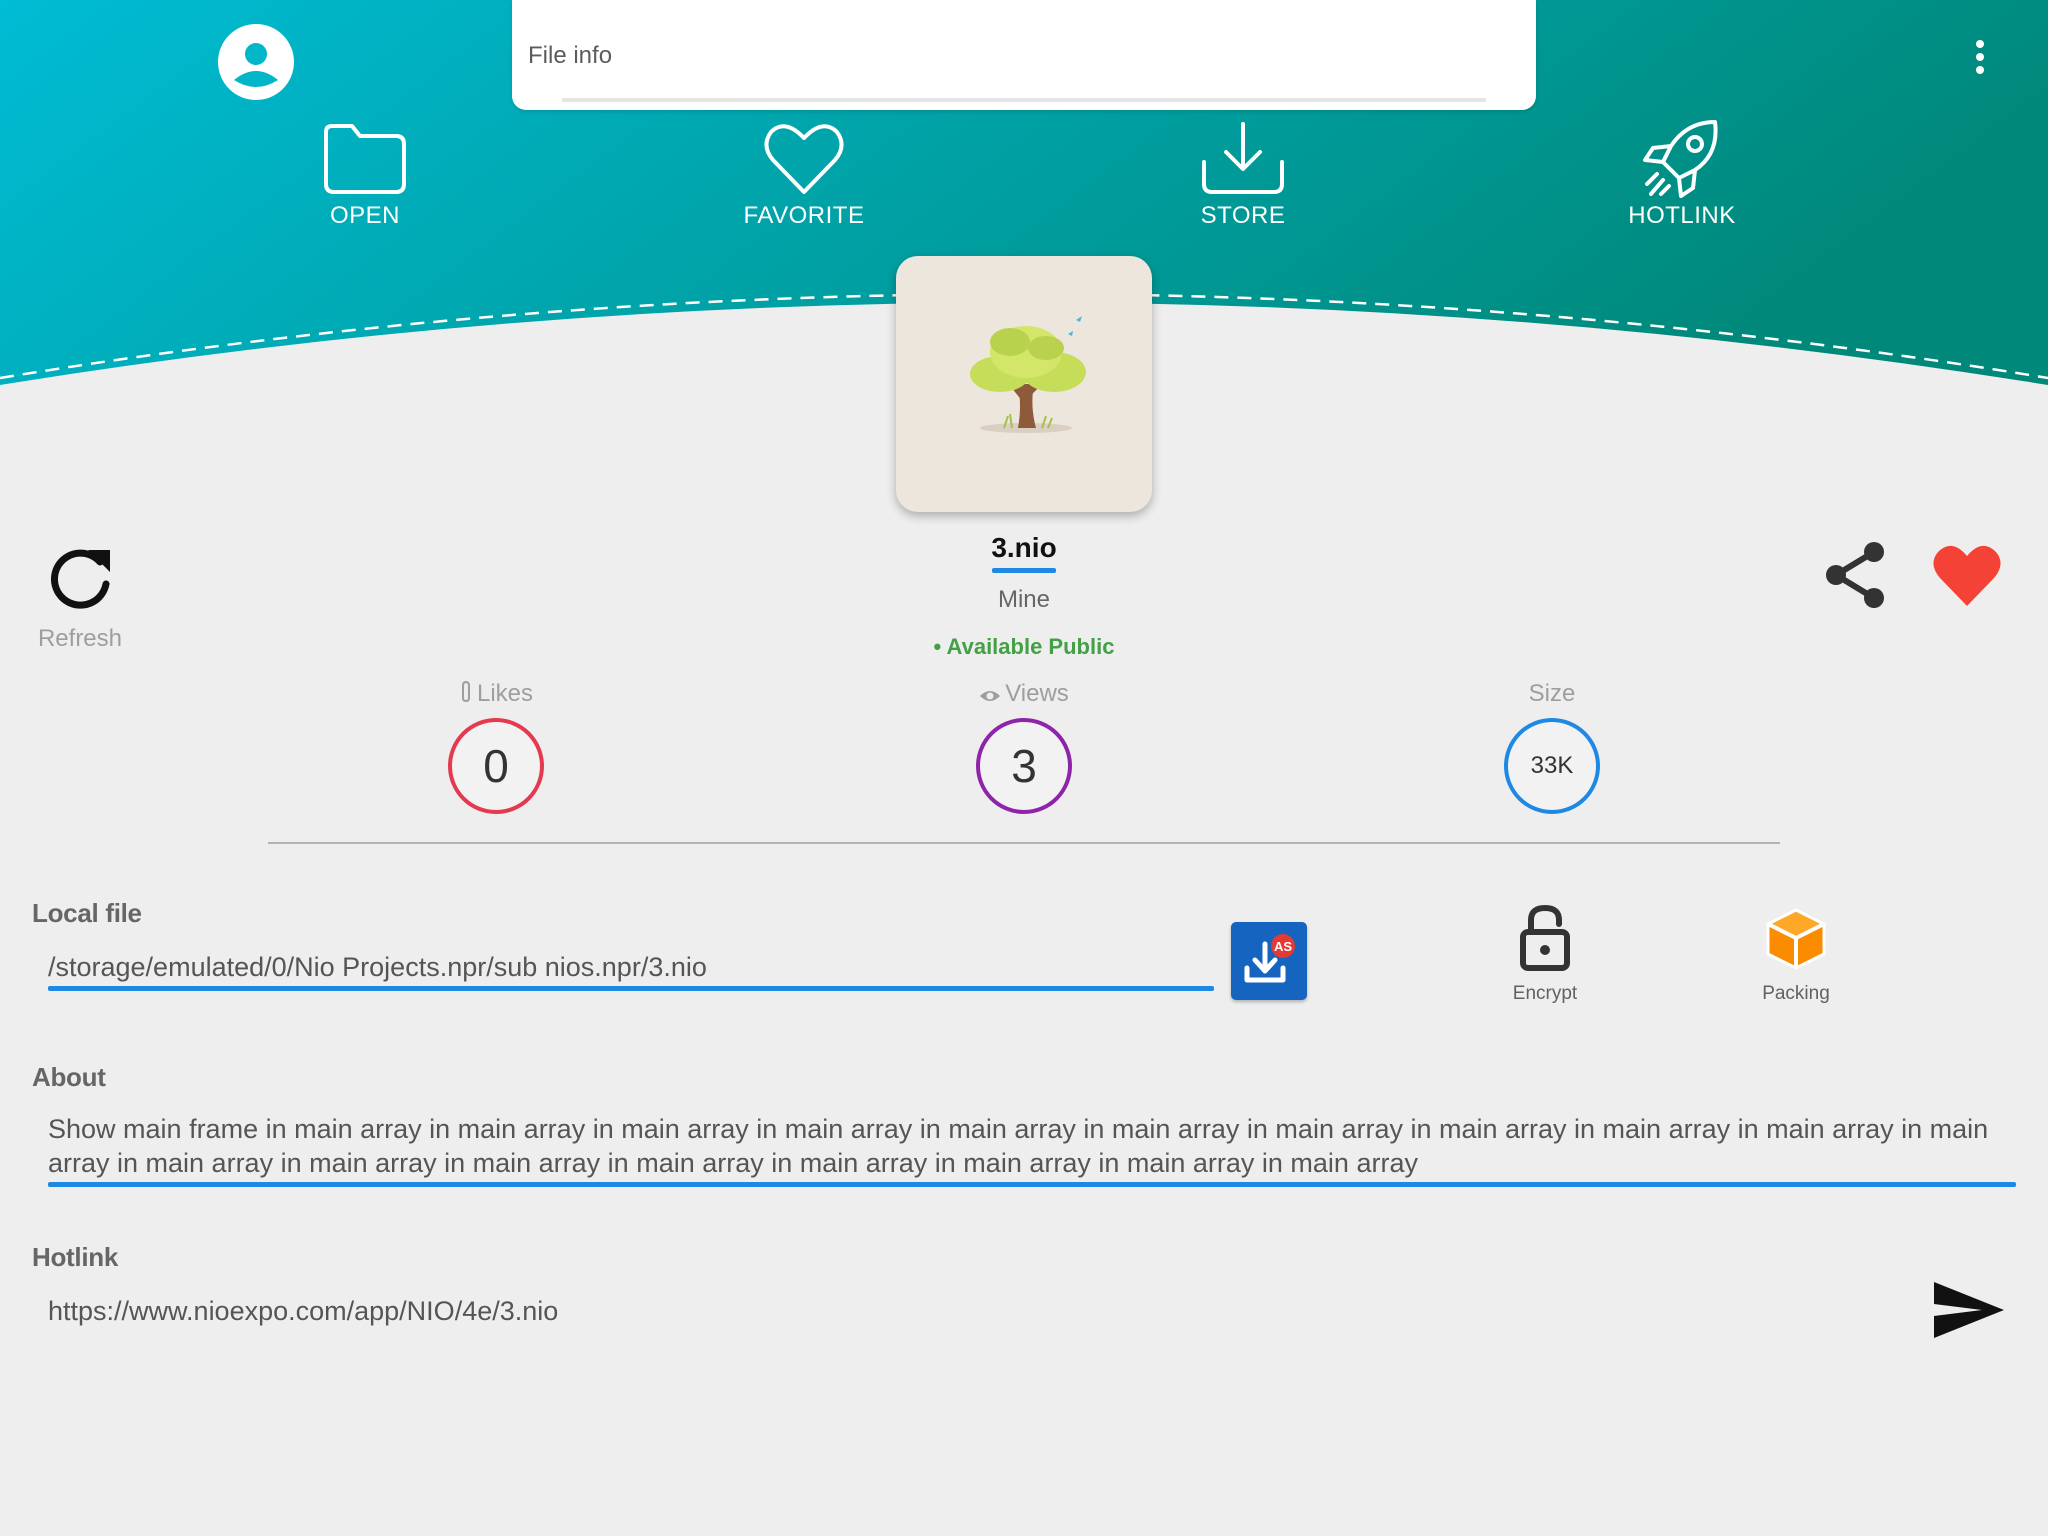 Image resolution: width=2048 pixels, height=1536 pixels. I want to click on views-count: 3, so click(1024, 766).